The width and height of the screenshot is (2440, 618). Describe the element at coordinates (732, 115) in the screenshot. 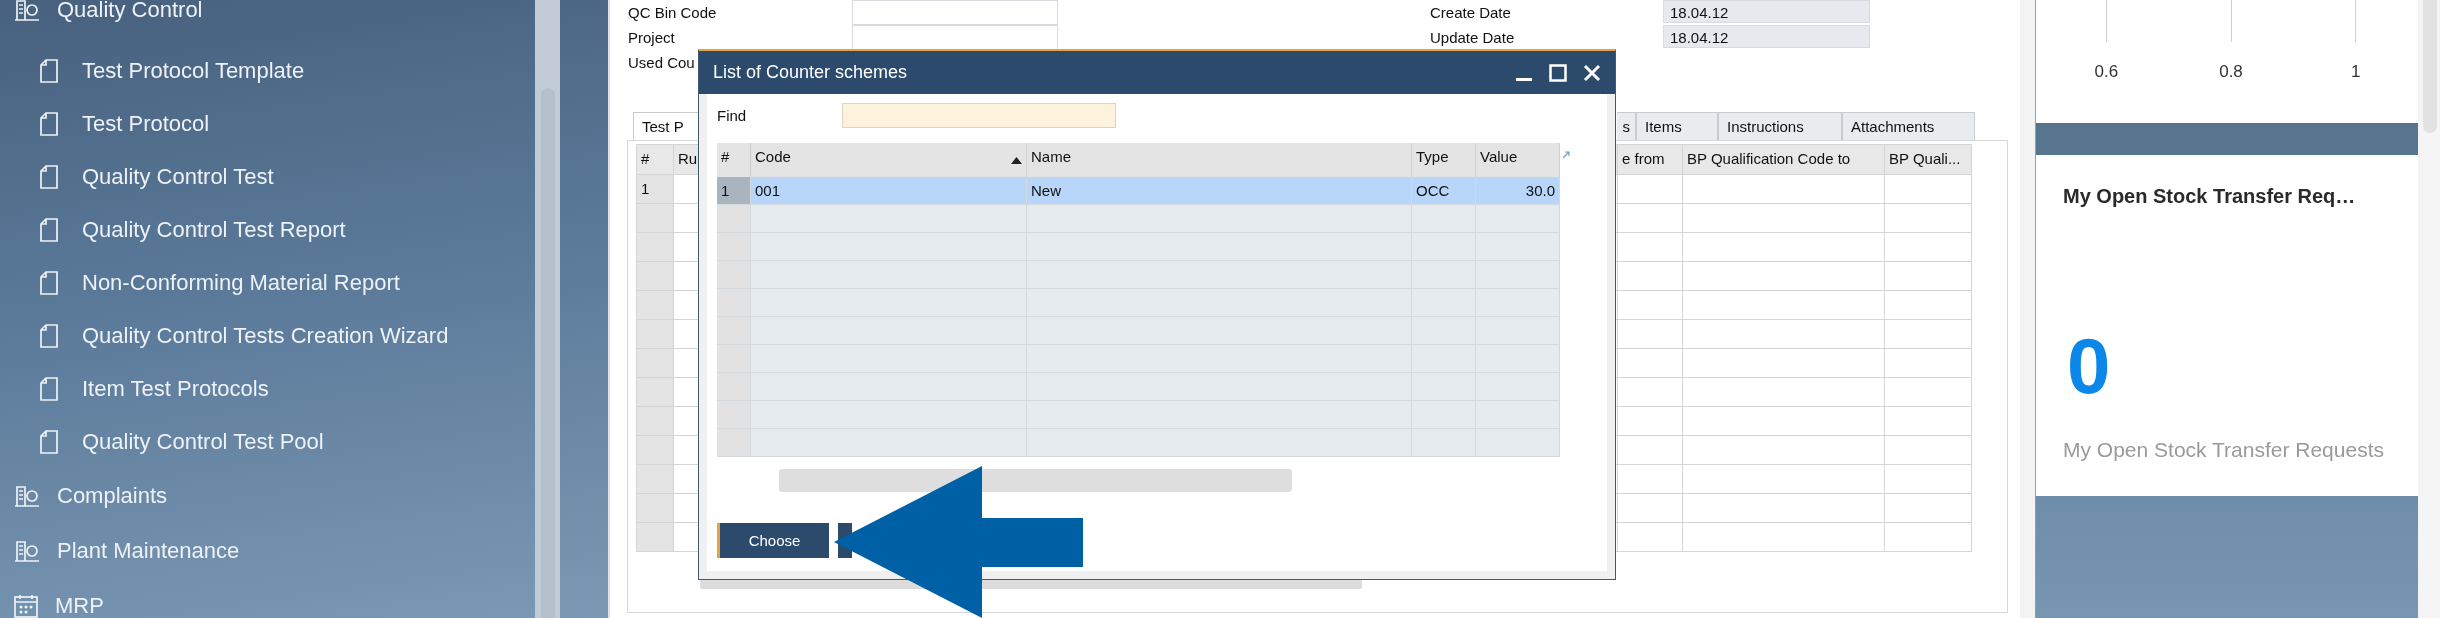

I see `field-label: Find` at that location.